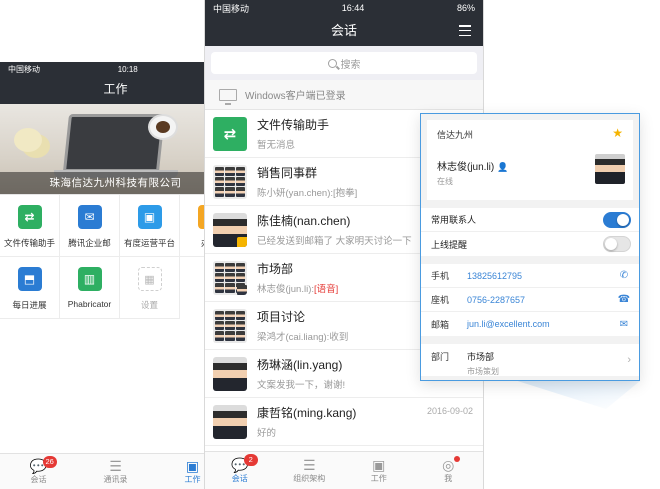  What do you see at coordinates (29, 305) in the screenshot?
I see `app-label: 每日进展` at bounding box center [29, 305].